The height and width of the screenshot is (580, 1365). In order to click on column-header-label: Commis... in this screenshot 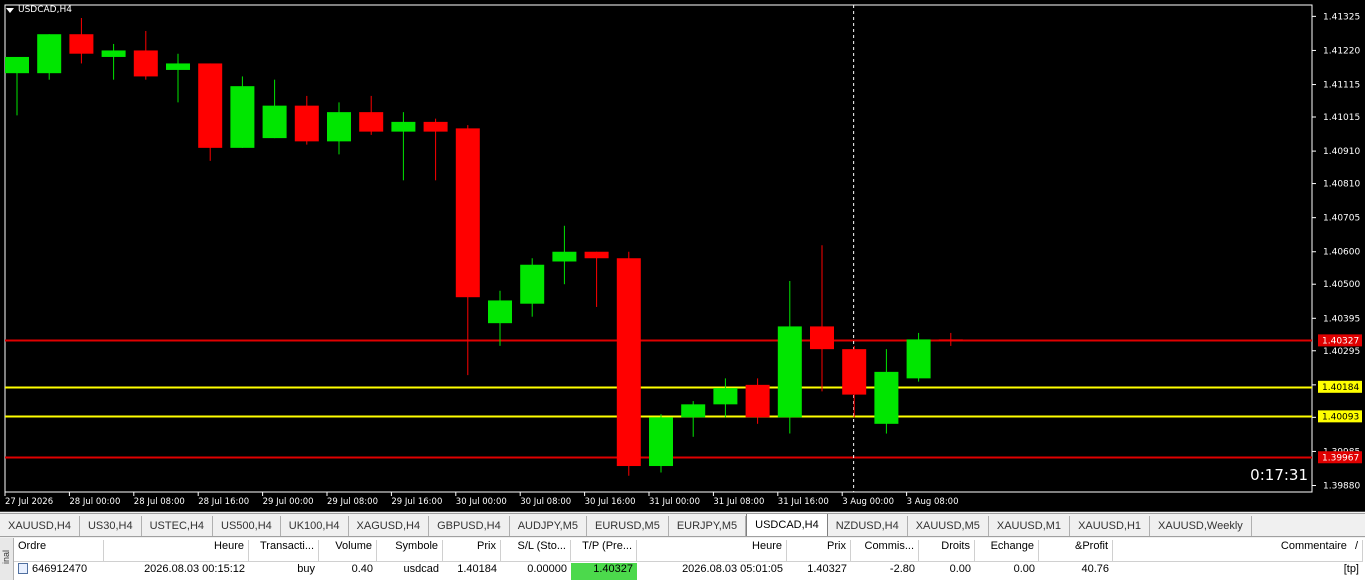, I will do `click(889, 546)`.